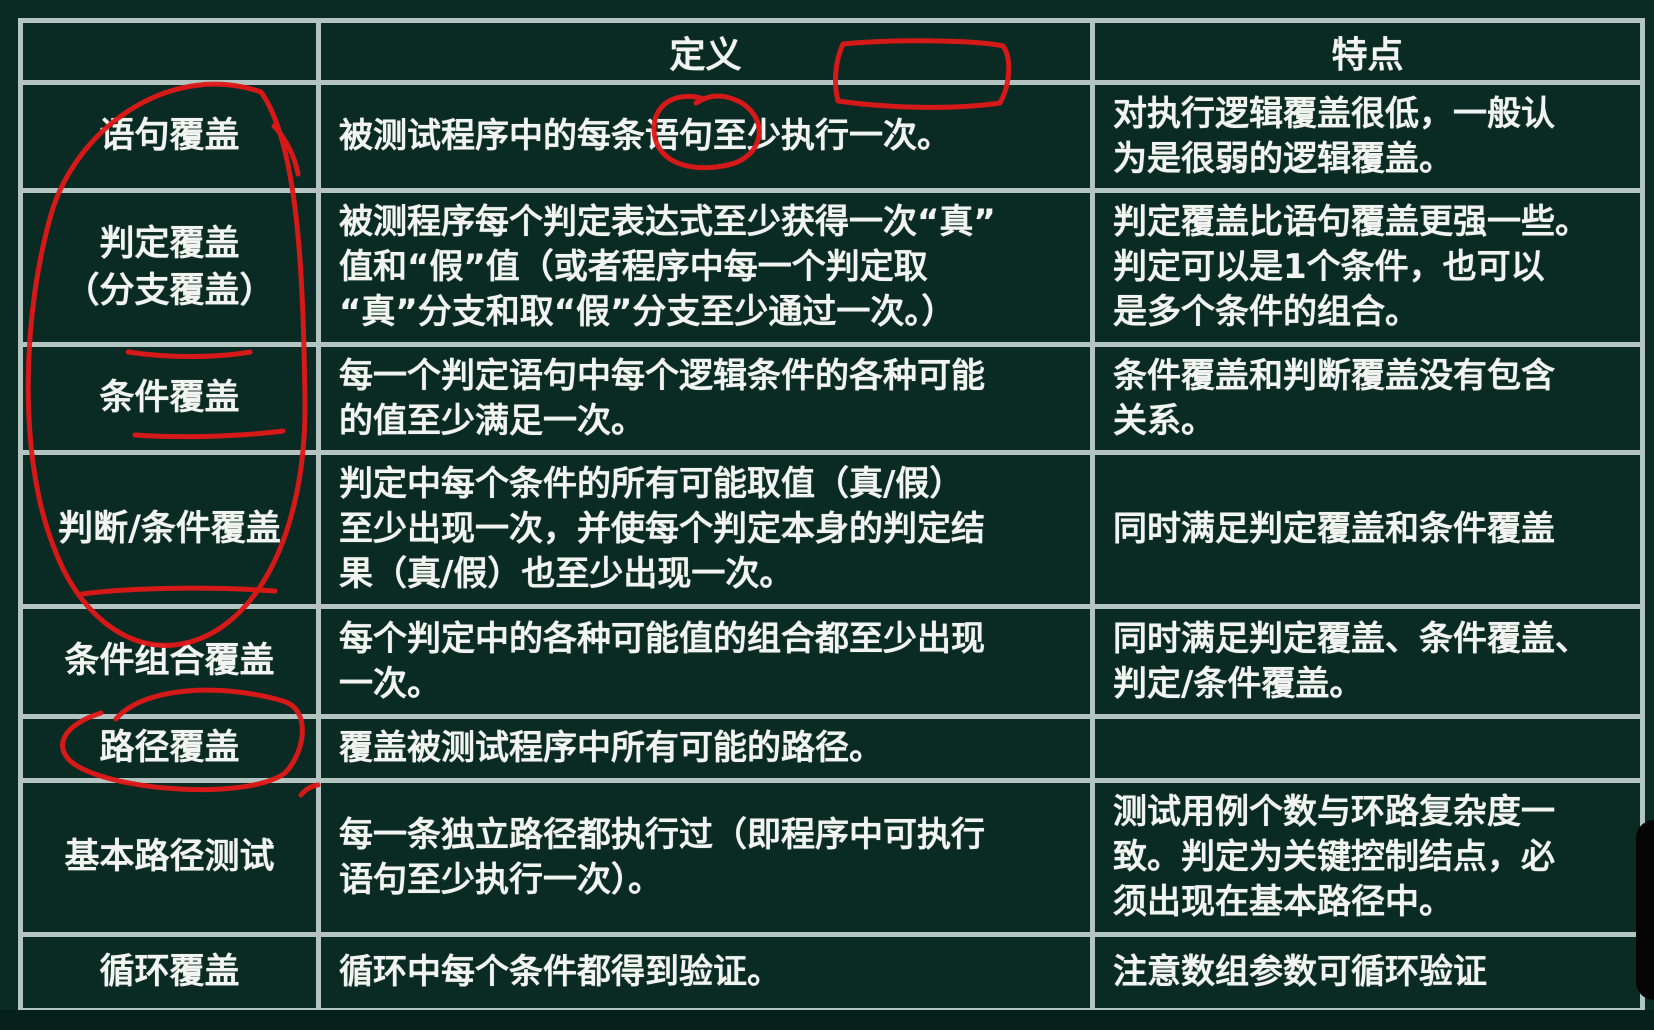 Image resolution: width=1654 pixels, height=1030 pixels. Describe the element at coordinates (1283, 901) in the screenshot. I see `feature-line: 须出现在基本路径中。` at that location.